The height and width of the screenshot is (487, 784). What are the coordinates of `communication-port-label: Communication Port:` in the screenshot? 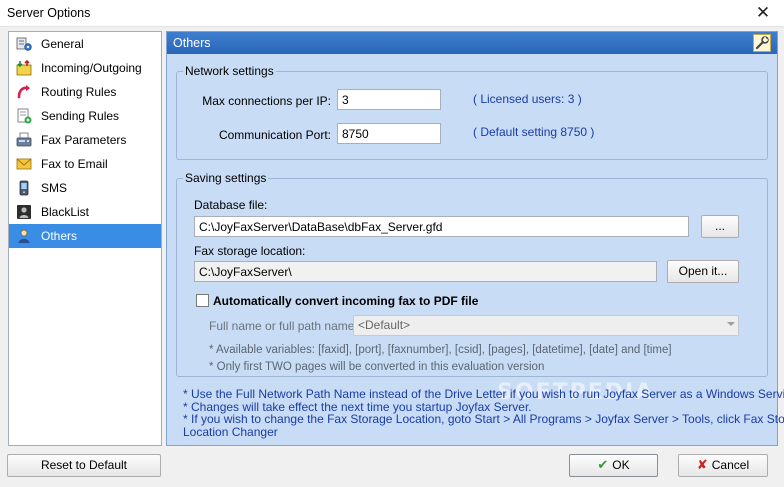 It's located at (274, 135).